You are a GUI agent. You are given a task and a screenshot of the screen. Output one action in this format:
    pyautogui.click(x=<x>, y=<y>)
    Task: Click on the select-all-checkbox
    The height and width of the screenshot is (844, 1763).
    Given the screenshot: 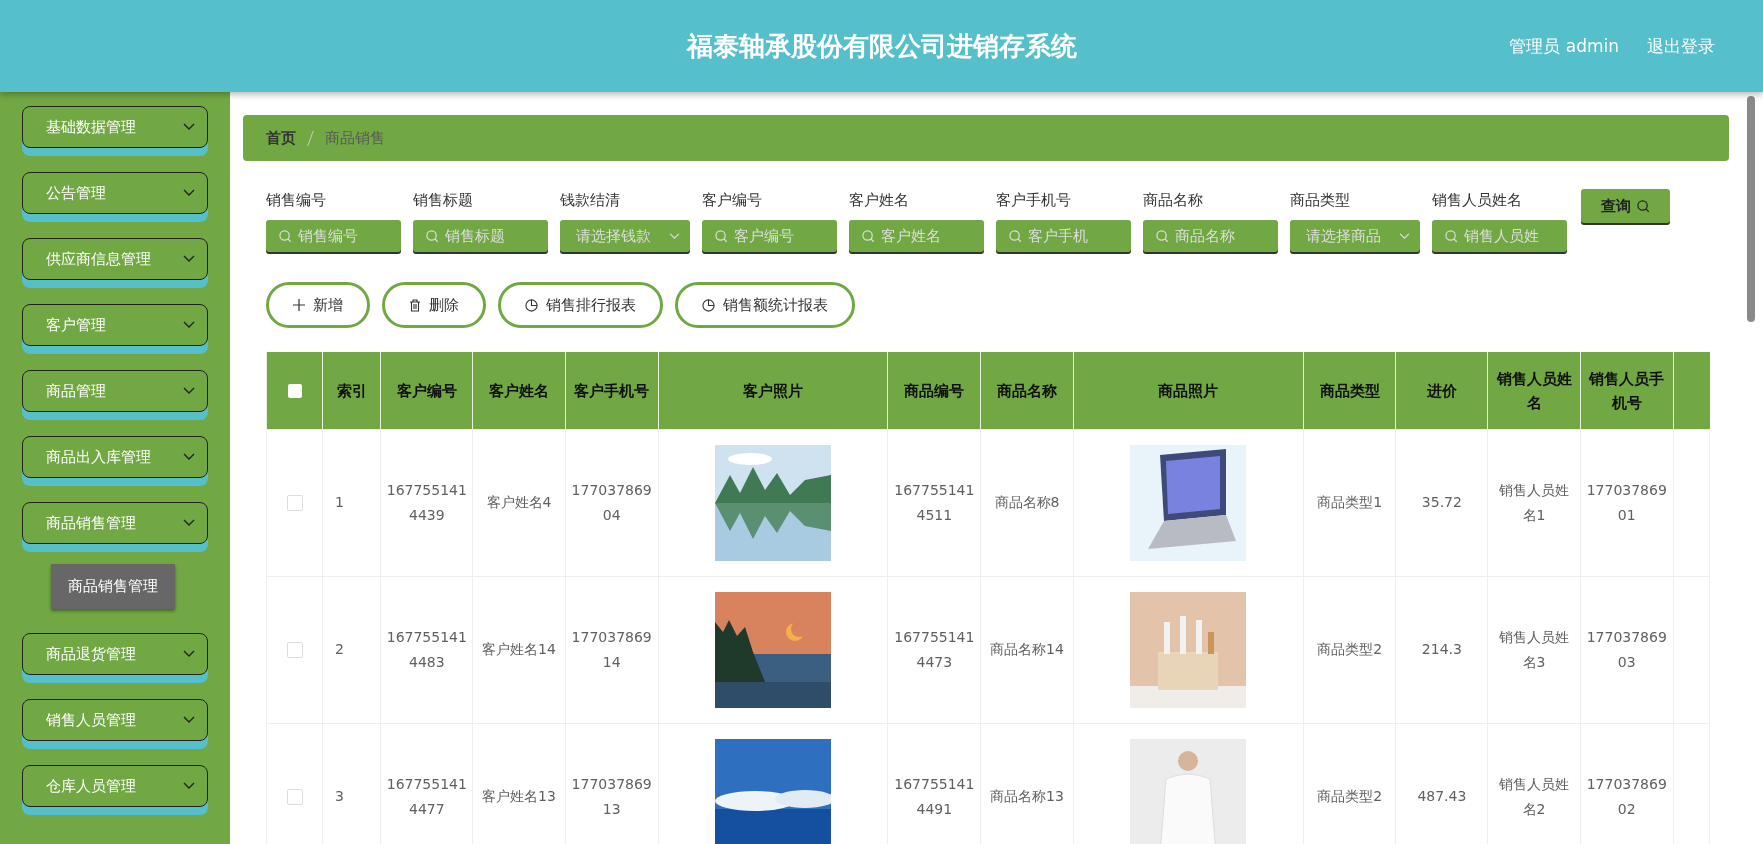 What is the action you would take?
    pyautogui.click(x=294, y=391)
    